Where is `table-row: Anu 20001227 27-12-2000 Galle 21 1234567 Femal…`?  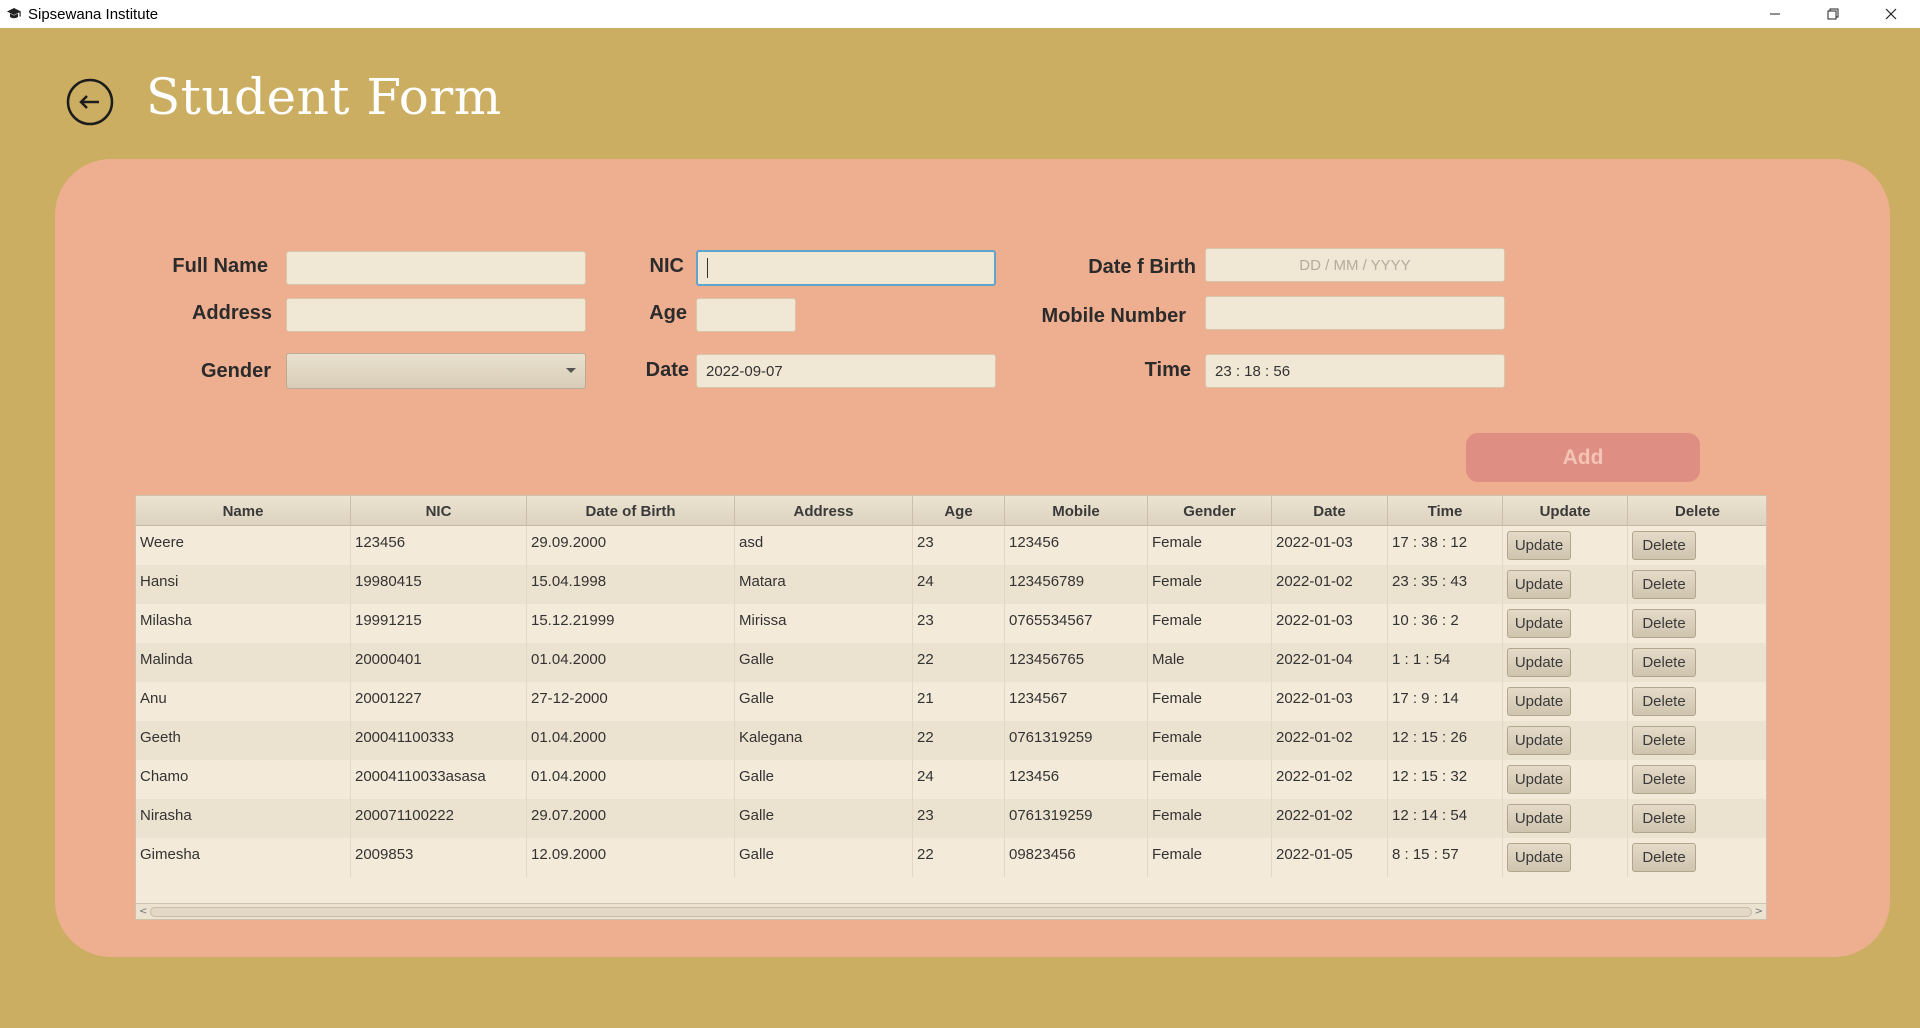 table-row: Anu 20001227 27-12-2000 Galle 21 1234567 Femal… is located at coordinates (951, 701).